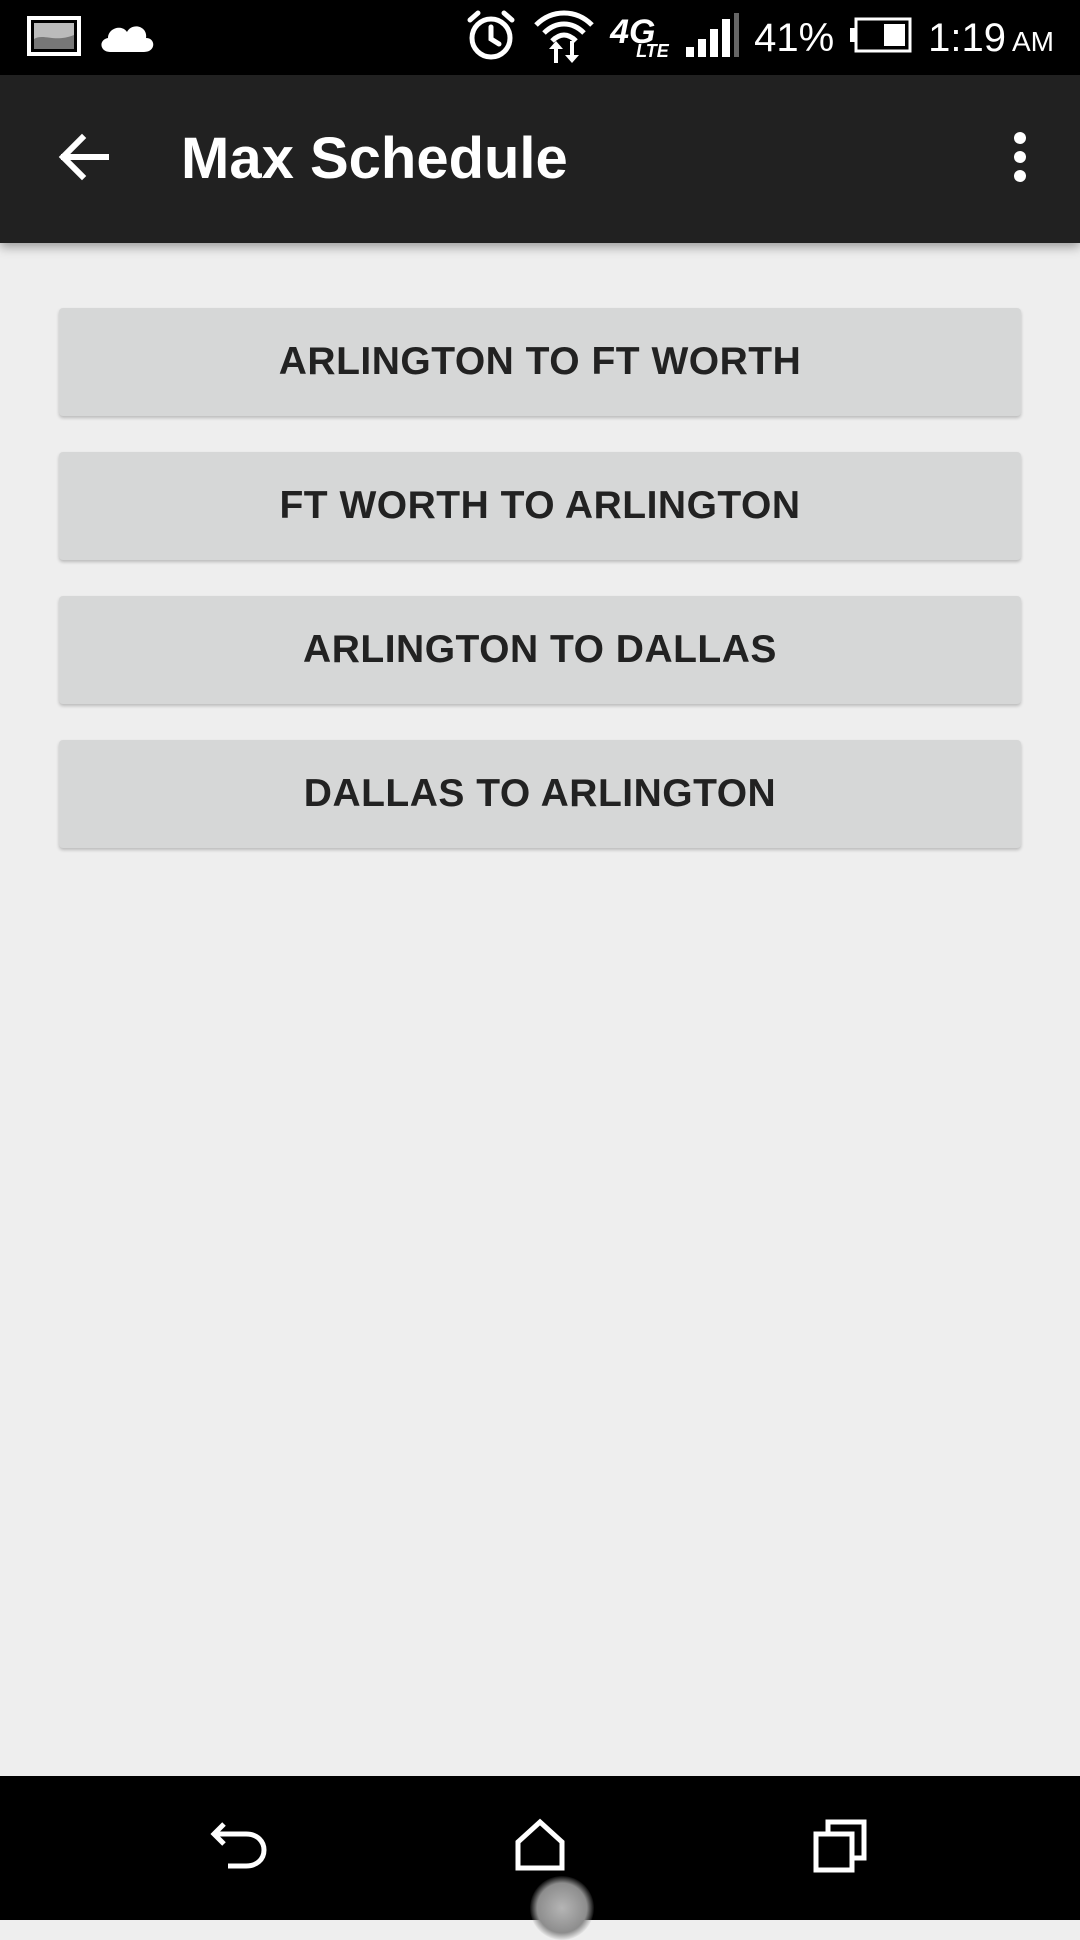 This screenshot has width=1080, height=1940. I want to click on app-bar: Max Schedule, so click(540, 159).